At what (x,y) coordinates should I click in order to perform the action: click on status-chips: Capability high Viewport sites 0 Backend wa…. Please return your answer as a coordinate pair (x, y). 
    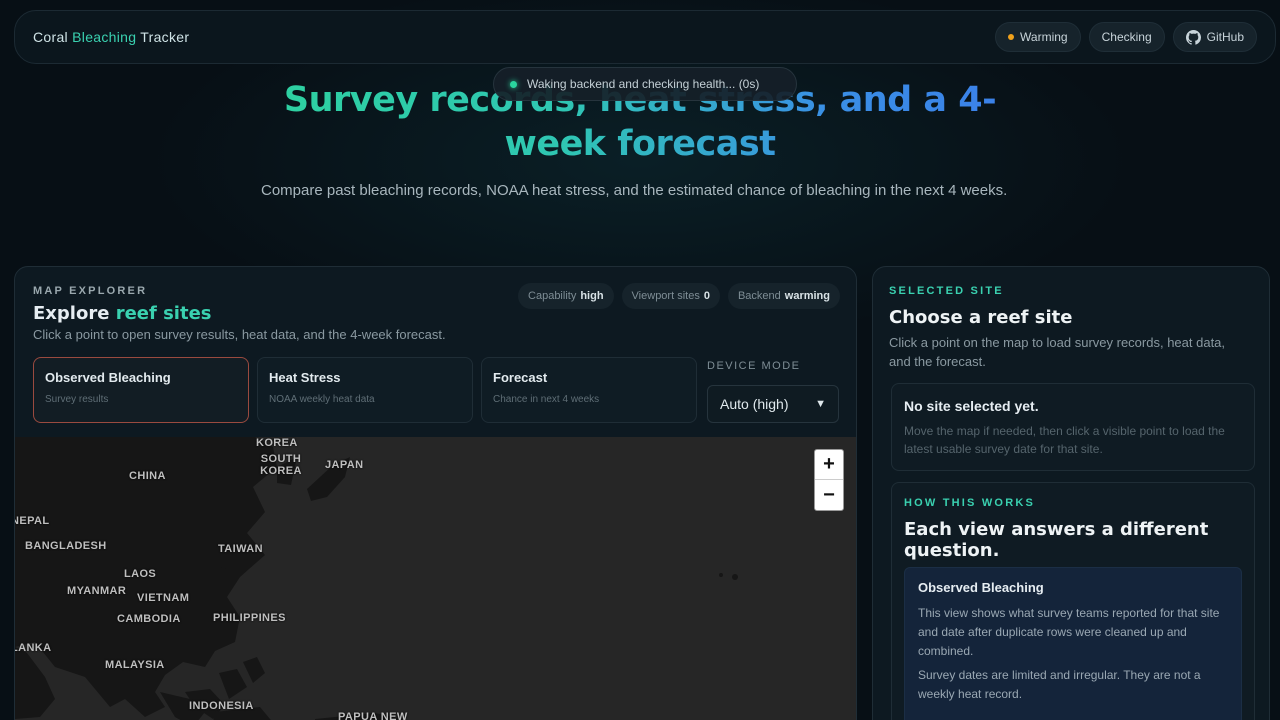
    Looking at the image, I should click on (679, 296).